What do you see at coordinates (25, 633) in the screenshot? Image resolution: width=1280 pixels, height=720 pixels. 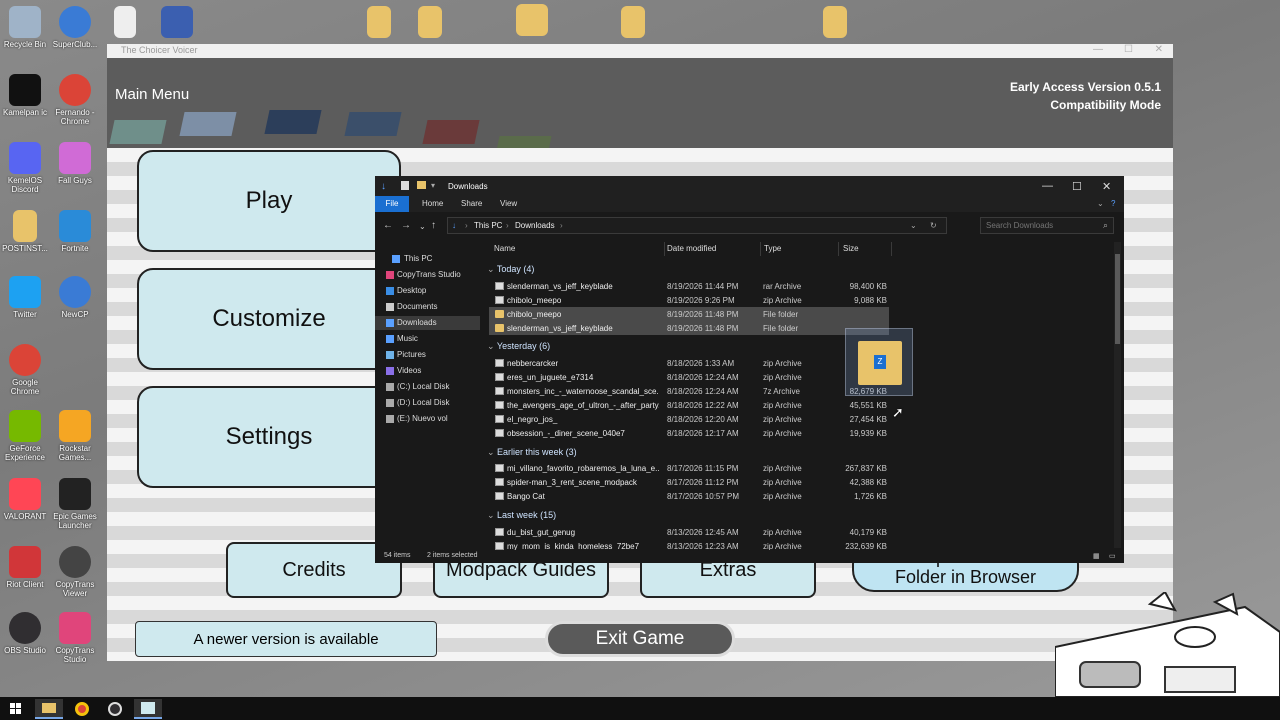 I see `desktop-icon-obs: OBS Studio` at bounding box center [25, 633].